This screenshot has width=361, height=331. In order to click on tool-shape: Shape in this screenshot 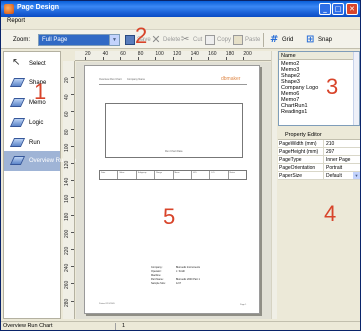, I will do `click(32, 83)`.